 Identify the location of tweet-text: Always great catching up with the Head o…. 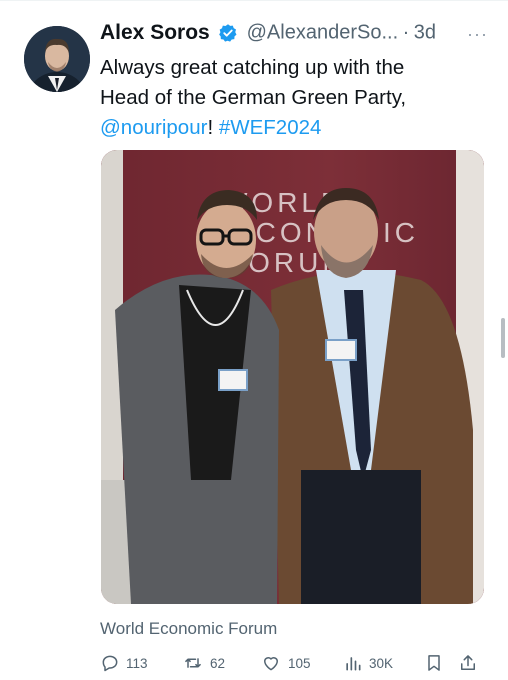
(295, 98).